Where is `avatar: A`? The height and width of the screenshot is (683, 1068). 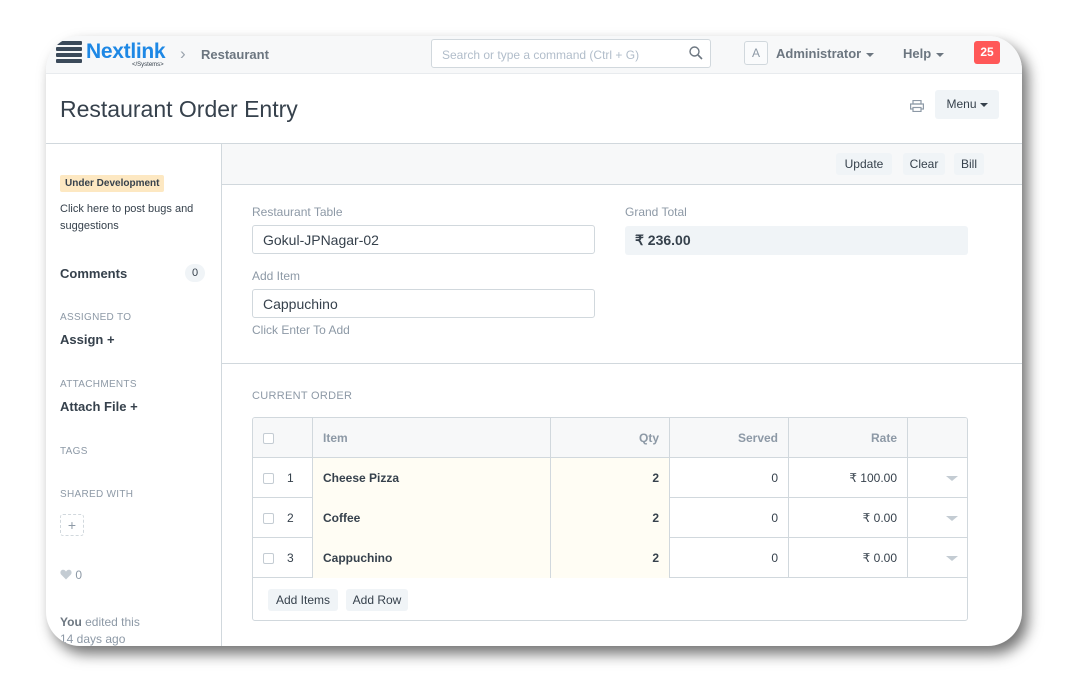
avatar: A is located at coordinates (756, 53).